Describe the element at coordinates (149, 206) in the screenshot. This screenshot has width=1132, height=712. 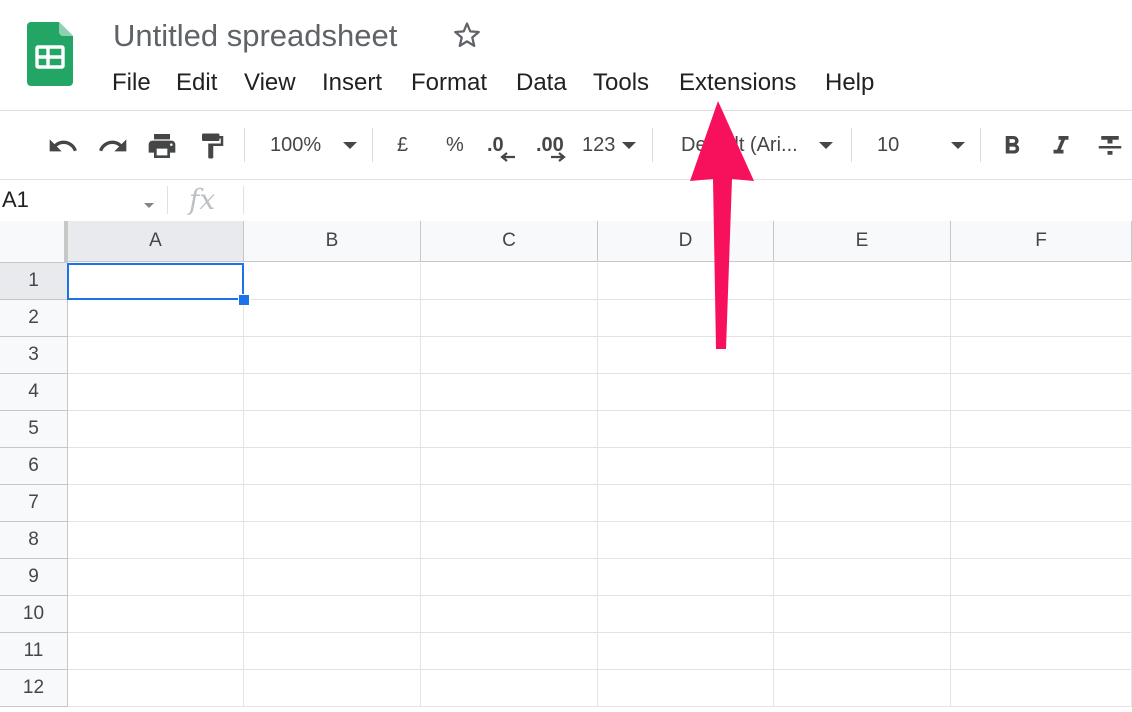
I see `name-box-dropdown-icon` at that location.